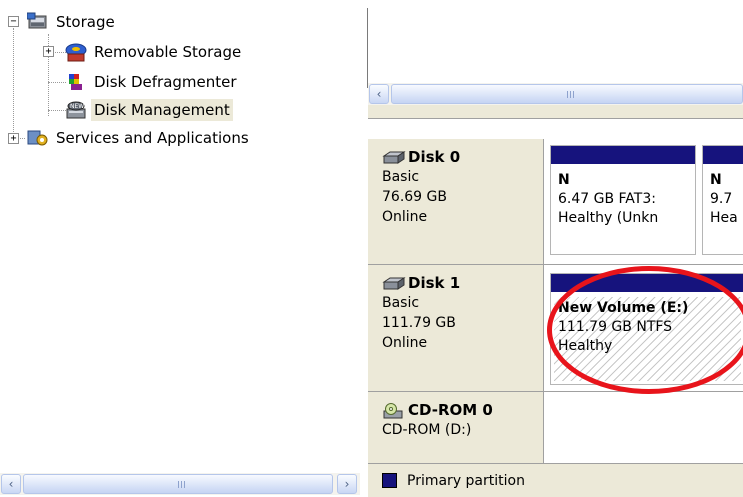 This screenshot has height=497, width=743. I want to click on cdrom-drive: CD-ROM (D:), so click(427, 430).